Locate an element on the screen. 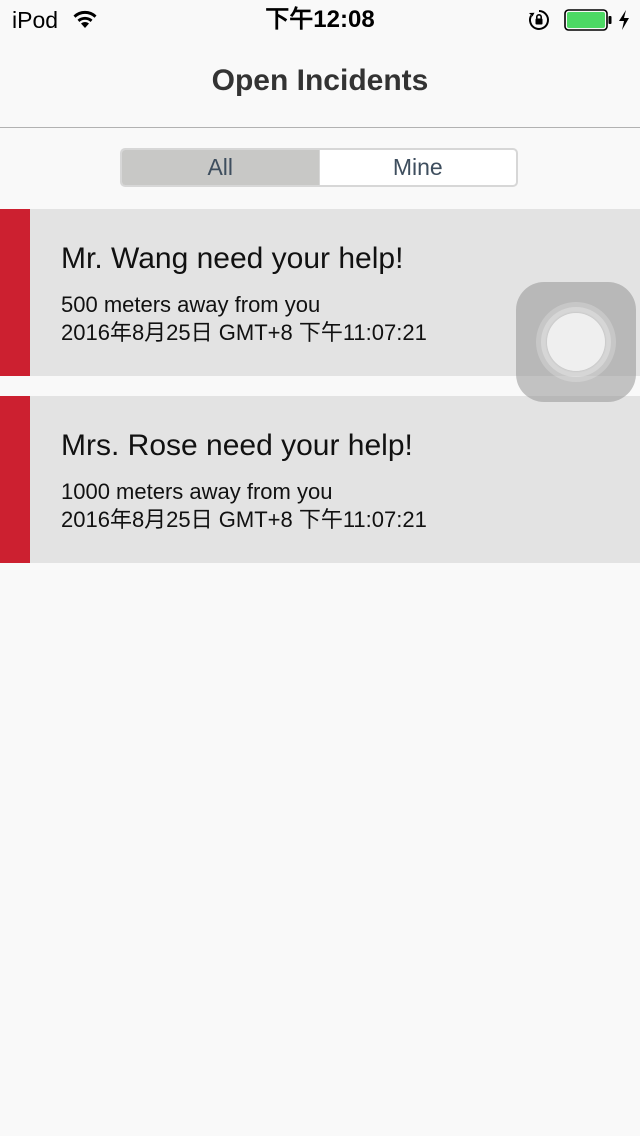  segment-all: All is located at coordinates (220, 167).